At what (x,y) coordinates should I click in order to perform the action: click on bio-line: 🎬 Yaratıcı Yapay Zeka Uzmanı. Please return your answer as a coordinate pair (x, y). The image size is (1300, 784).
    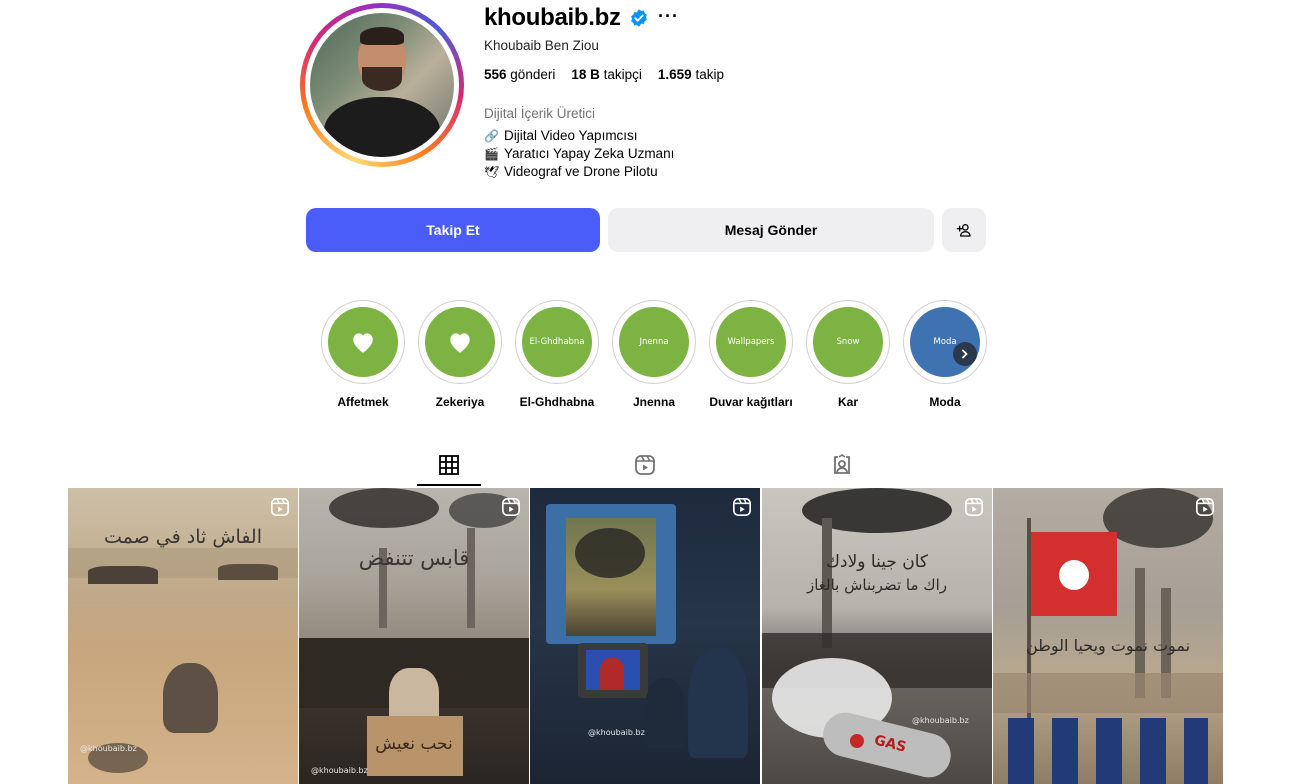
    Looking at the image, I should click on (579, 154).